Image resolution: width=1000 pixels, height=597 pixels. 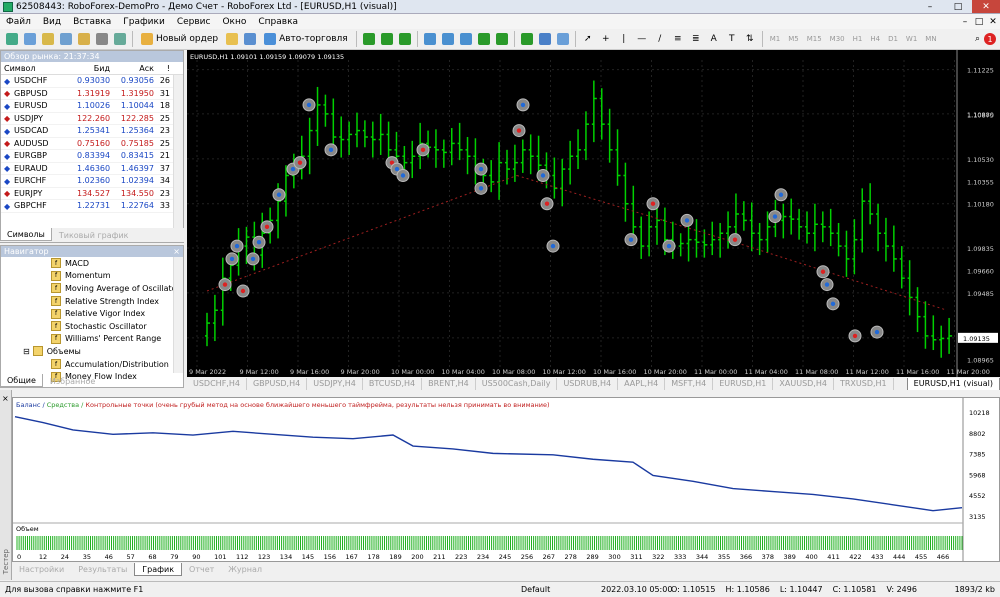 I want to click on vertical-line-button: |, so click(x=624, y=39).